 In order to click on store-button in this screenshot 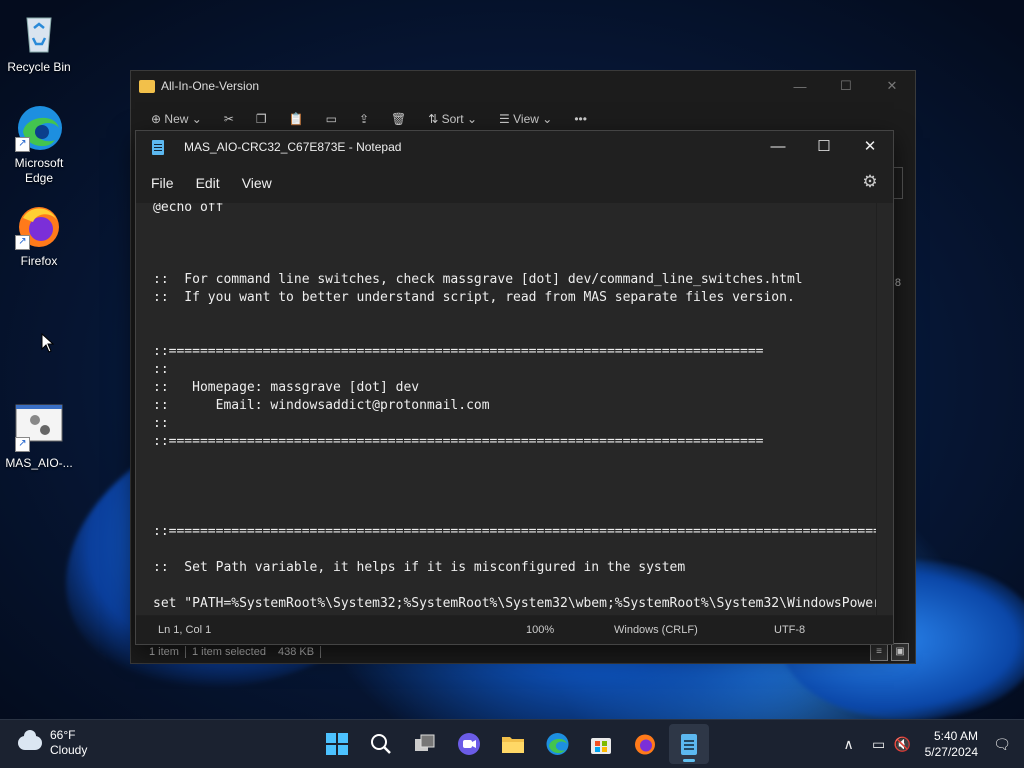, I will do `click(601, 744)`.